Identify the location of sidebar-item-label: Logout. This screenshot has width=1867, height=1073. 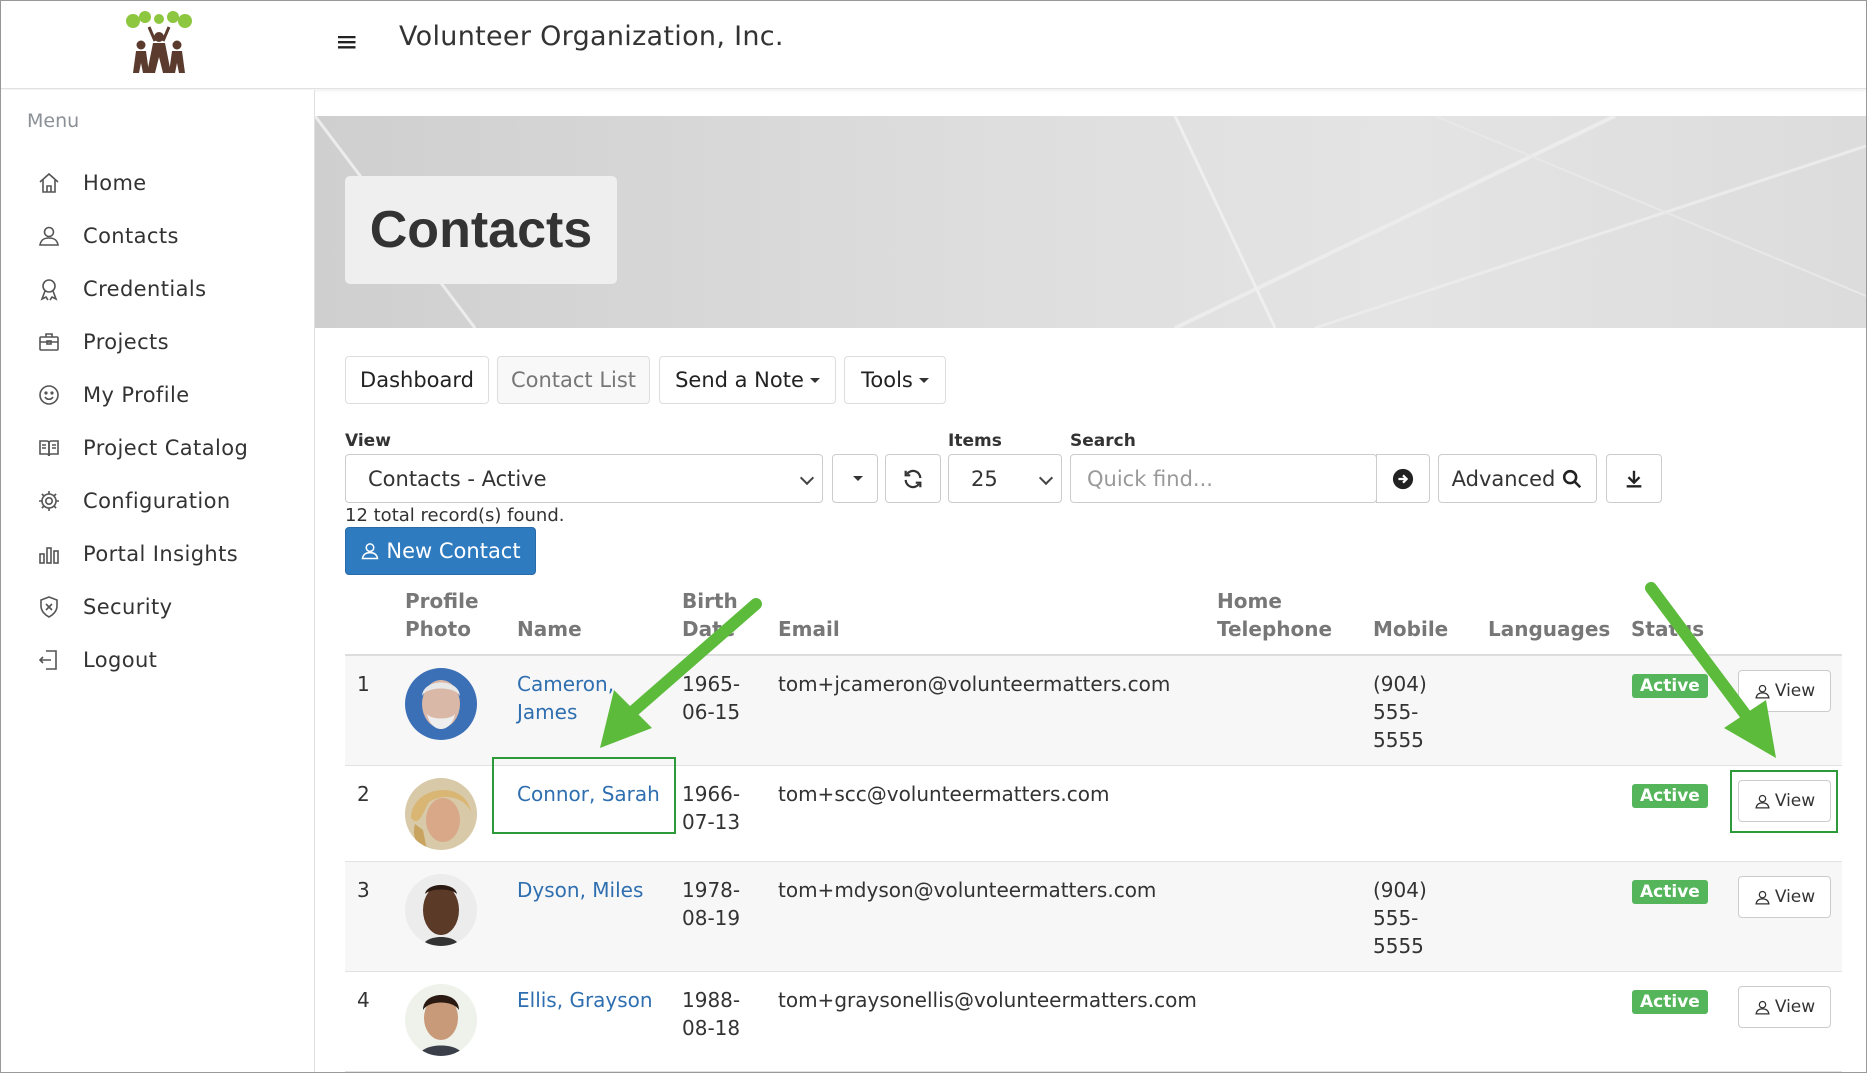
(120, 660).